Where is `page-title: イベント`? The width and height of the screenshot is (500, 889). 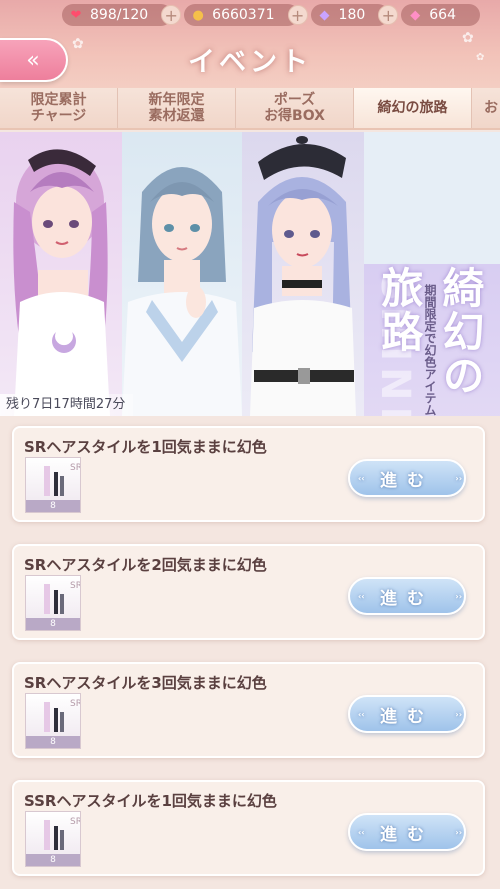
page-title: イベント is located at coordinates (250, 62).